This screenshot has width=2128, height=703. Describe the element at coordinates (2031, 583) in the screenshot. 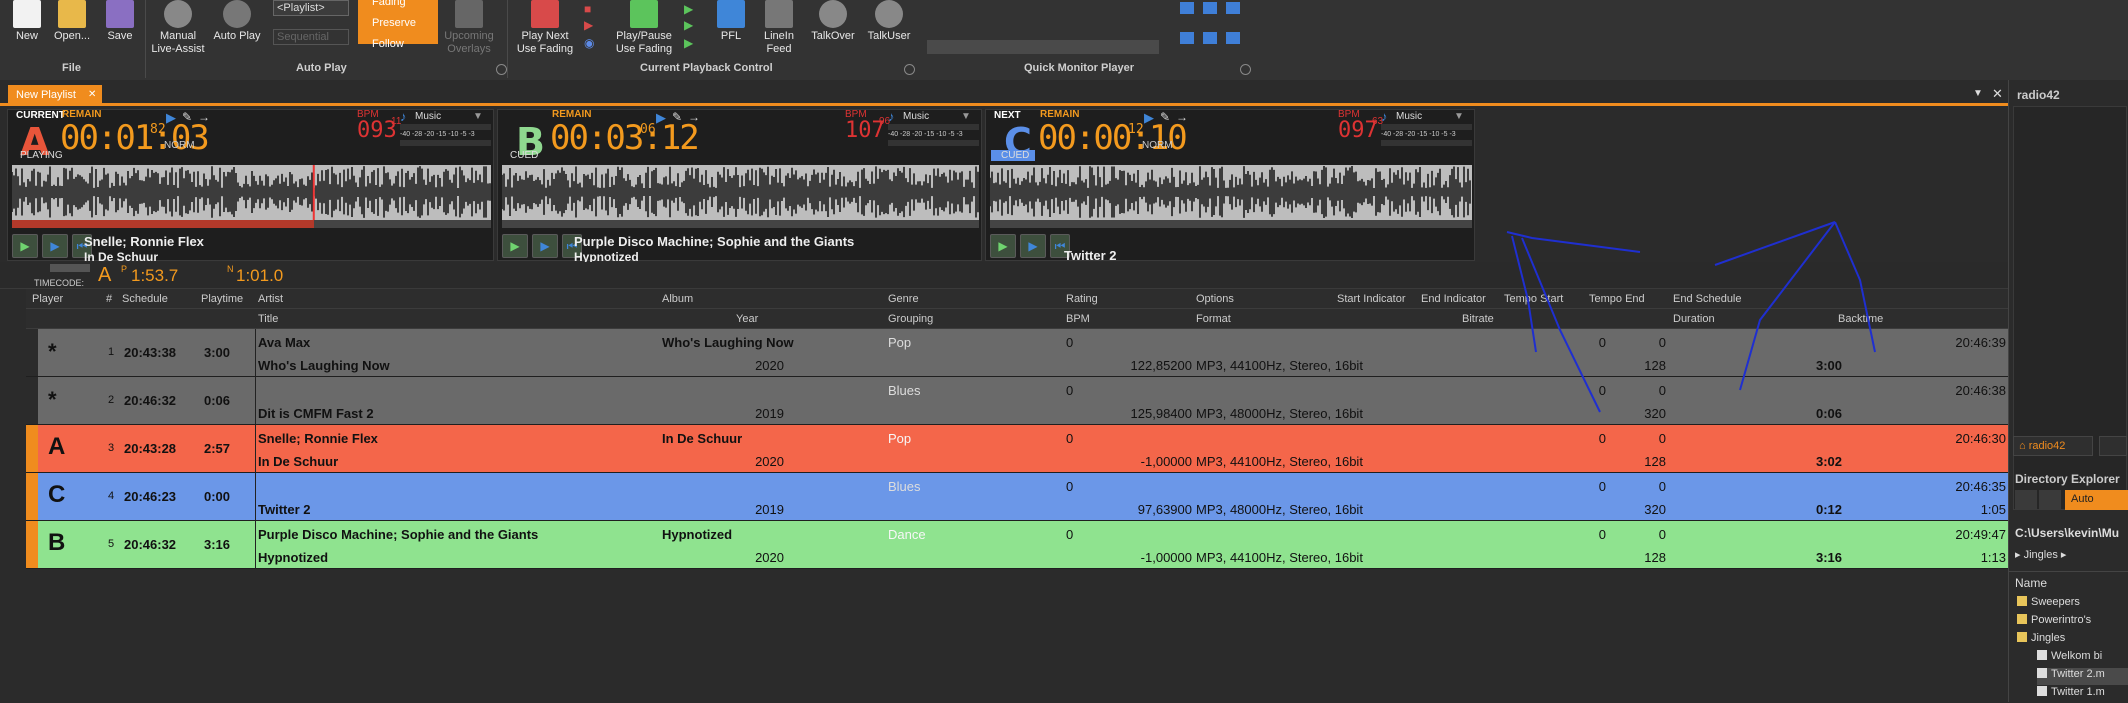

I see `name-column-header: Name` at that location.